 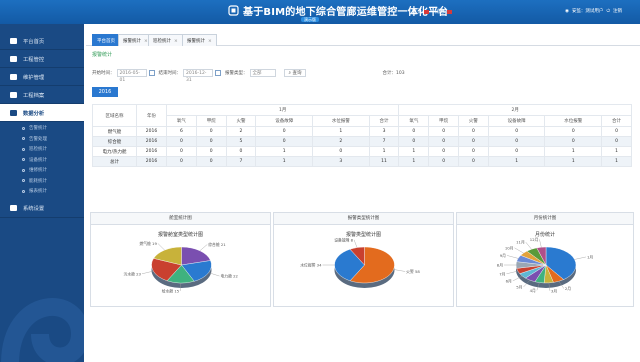 I want to click on message-icon, so click(x=450, y=11).